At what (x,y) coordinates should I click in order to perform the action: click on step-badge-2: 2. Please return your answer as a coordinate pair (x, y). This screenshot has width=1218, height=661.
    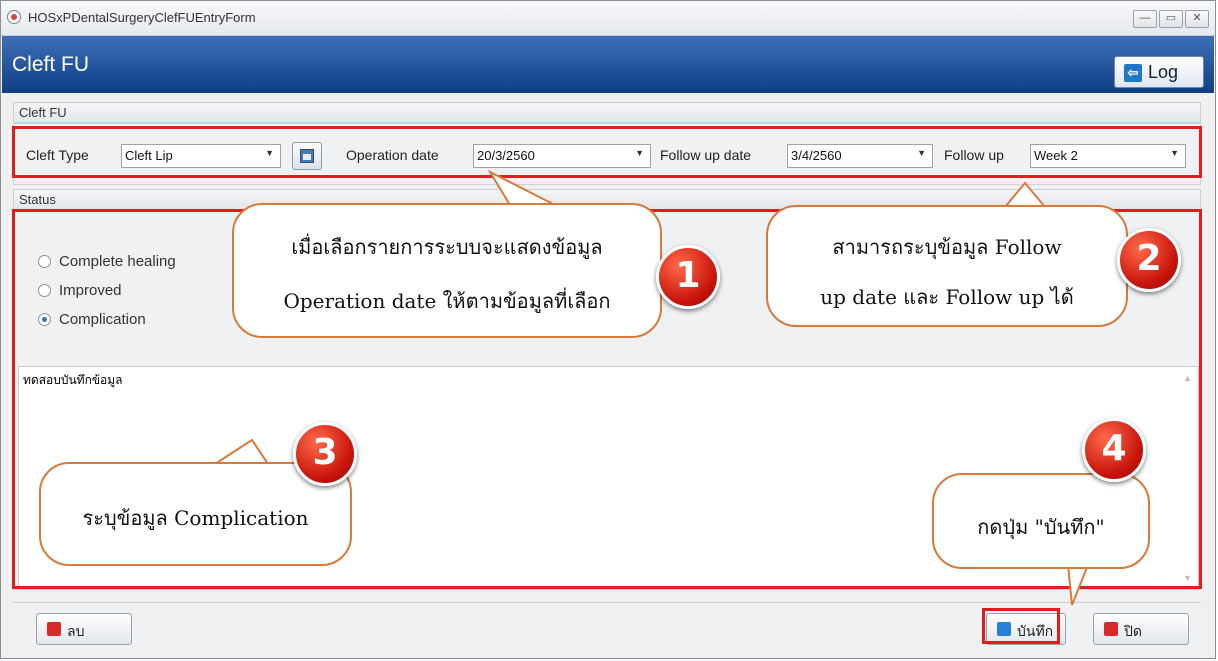
    Looking at the image, I should click on (1149, 260).